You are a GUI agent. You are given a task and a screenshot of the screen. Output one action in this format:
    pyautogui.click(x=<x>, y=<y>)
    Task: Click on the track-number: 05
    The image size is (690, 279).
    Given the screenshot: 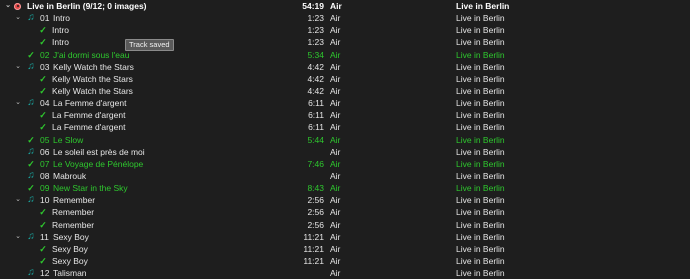 What is the action you would take?
    pyautogui.click(x=45, y=139)
    